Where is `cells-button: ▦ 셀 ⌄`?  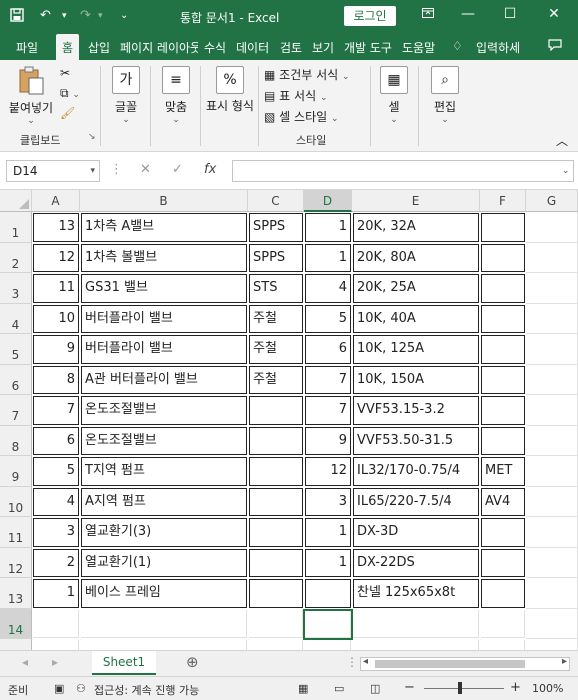 cells-button: ▦ 셀 ⌄ is located at coordinates (394, 95).